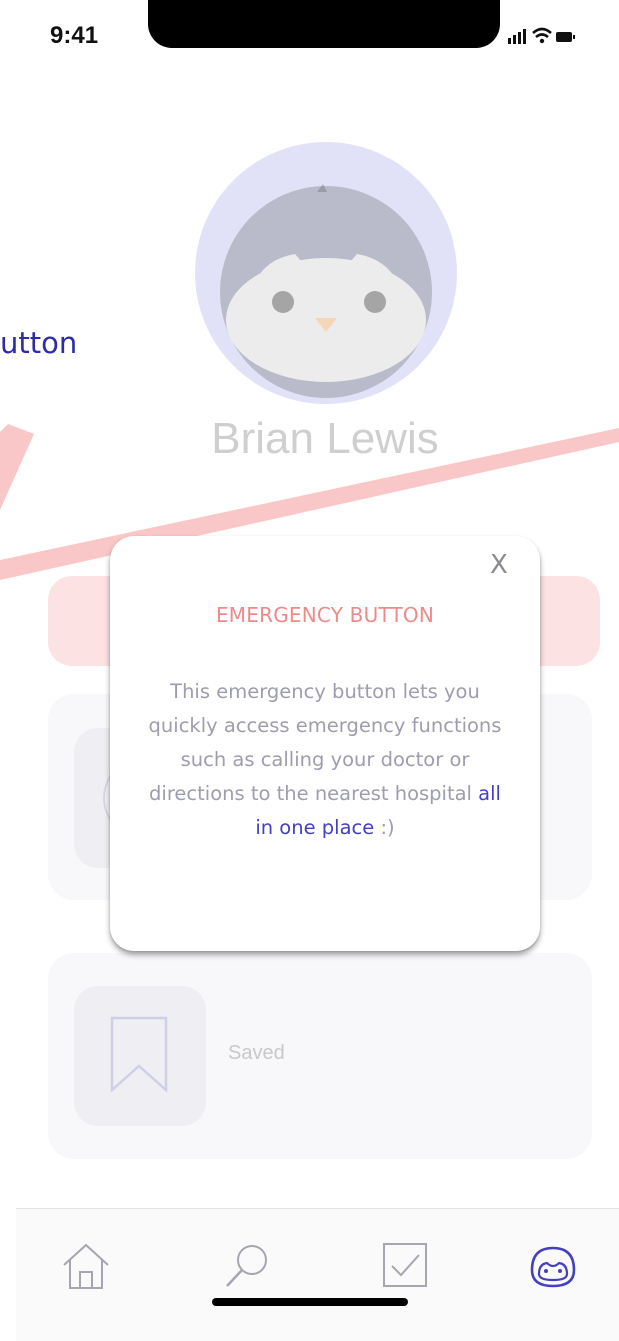  Describe the element at coordinates (406, 1266) in the screenshot. I see `checkbox-icon` at that location.